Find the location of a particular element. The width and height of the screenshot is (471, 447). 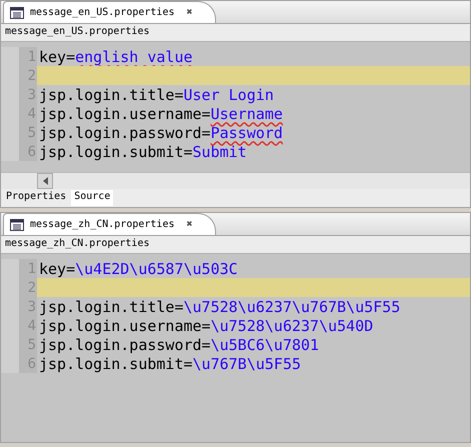

code-line: jsp.login.username=Username is located at coordinates (160, 113).